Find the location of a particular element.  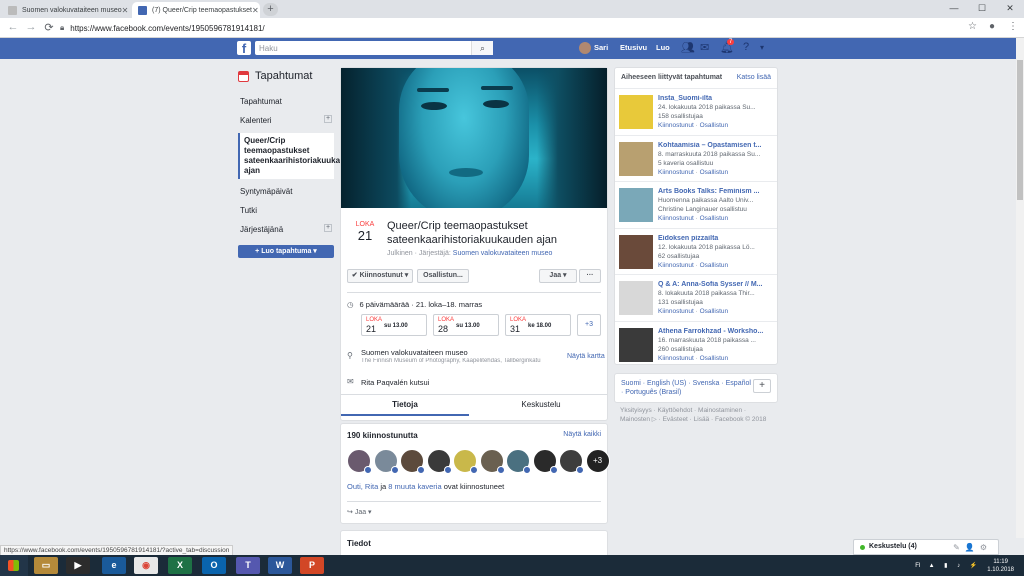

search-input: Haku ⌕ is located at coordinates (374, 48).